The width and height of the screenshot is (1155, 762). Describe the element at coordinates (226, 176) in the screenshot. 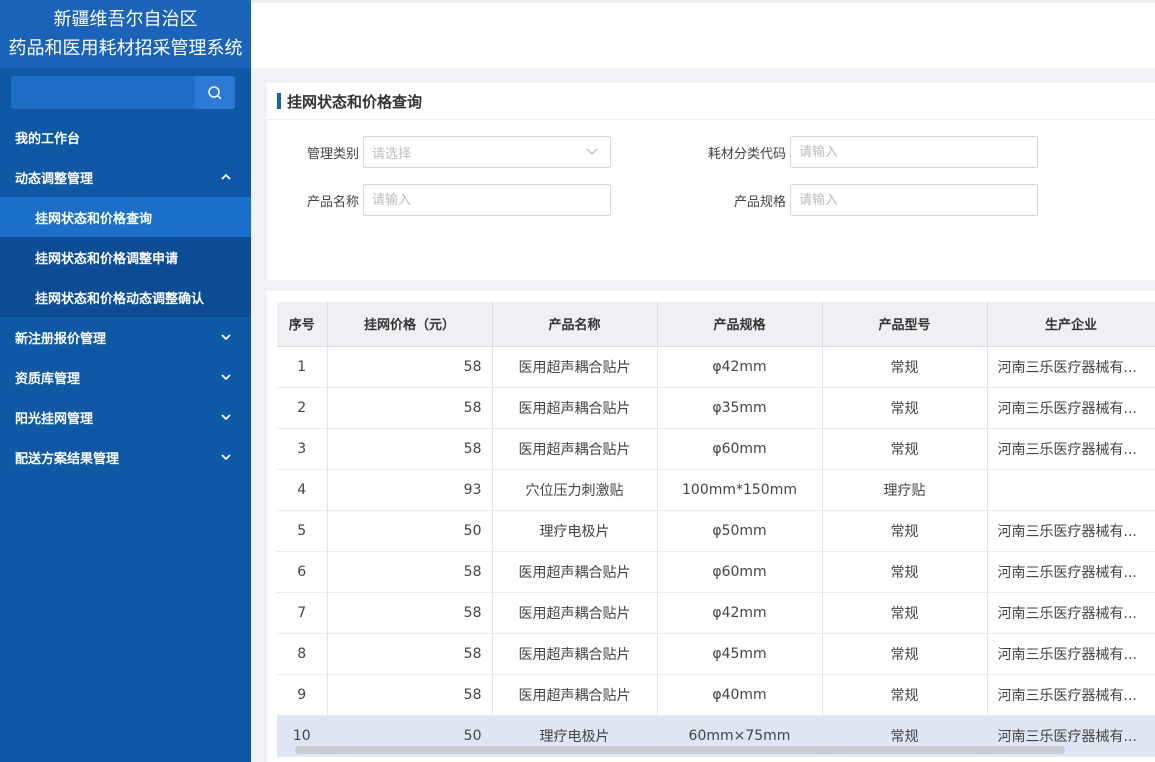

I see `chevron-up-icon` at that location.